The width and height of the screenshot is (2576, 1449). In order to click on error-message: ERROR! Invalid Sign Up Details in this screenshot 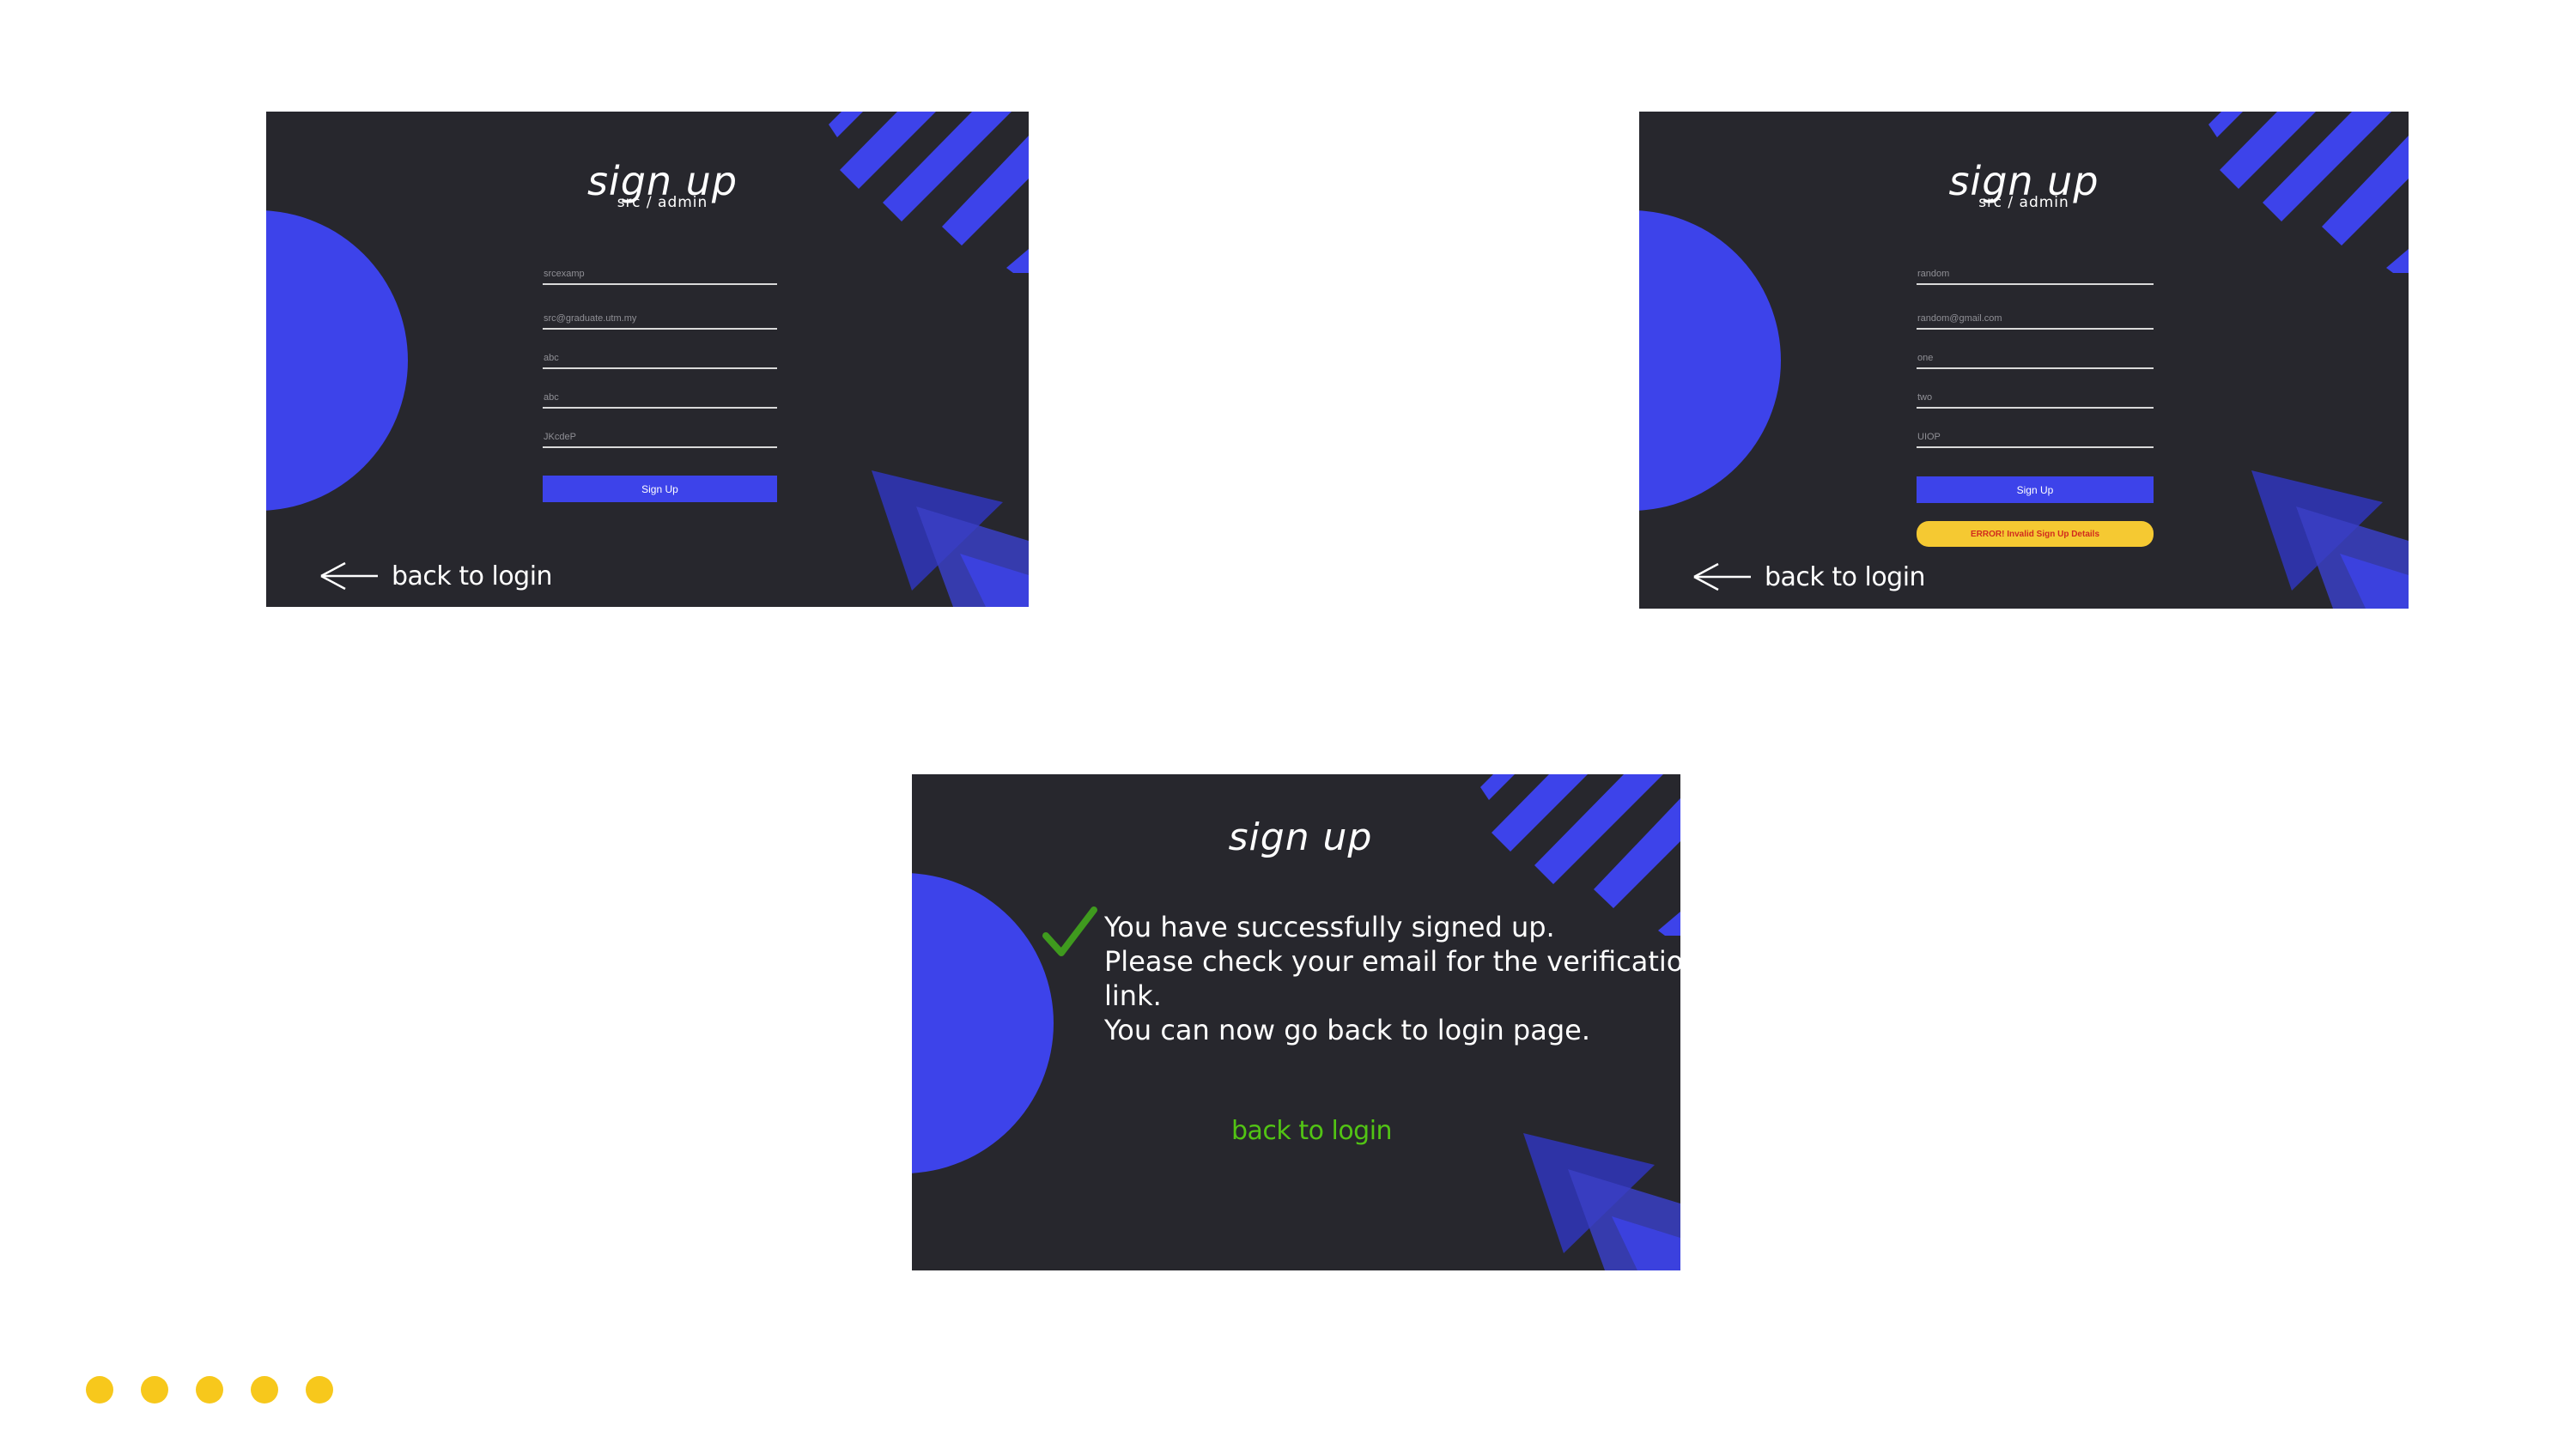, I will do `click(2035, 534)`.